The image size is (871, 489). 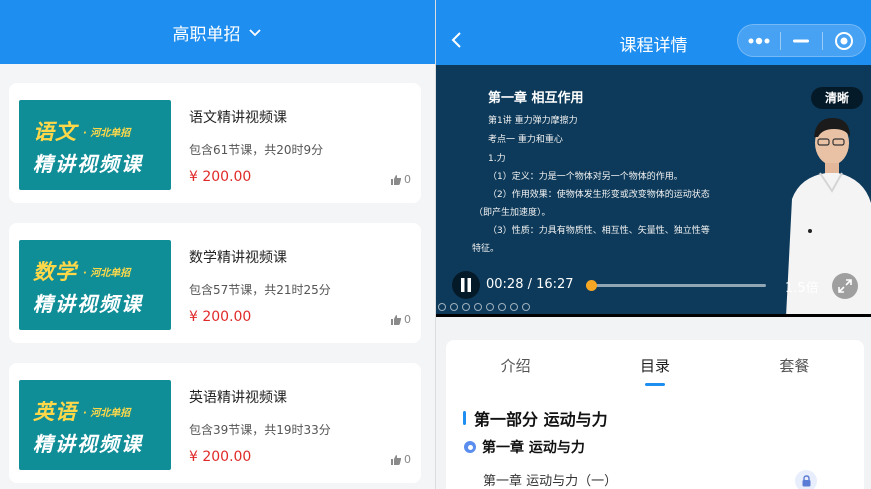 What do you see at coordinates (585, 177) in the screenshot?
I see `slide-text-line: （1）定义：力是一个物体对另一个物体的作用。` at bounding box center [585, 177].